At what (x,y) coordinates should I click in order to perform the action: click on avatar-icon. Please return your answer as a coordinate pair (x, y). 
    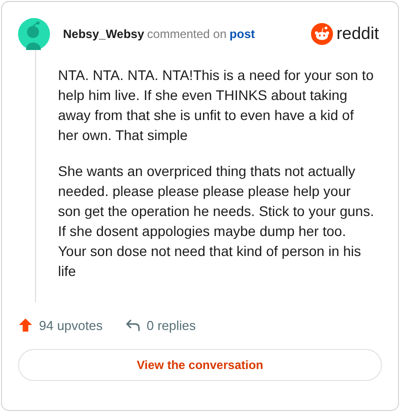
    Looking at the image, I should click on (34, 34).